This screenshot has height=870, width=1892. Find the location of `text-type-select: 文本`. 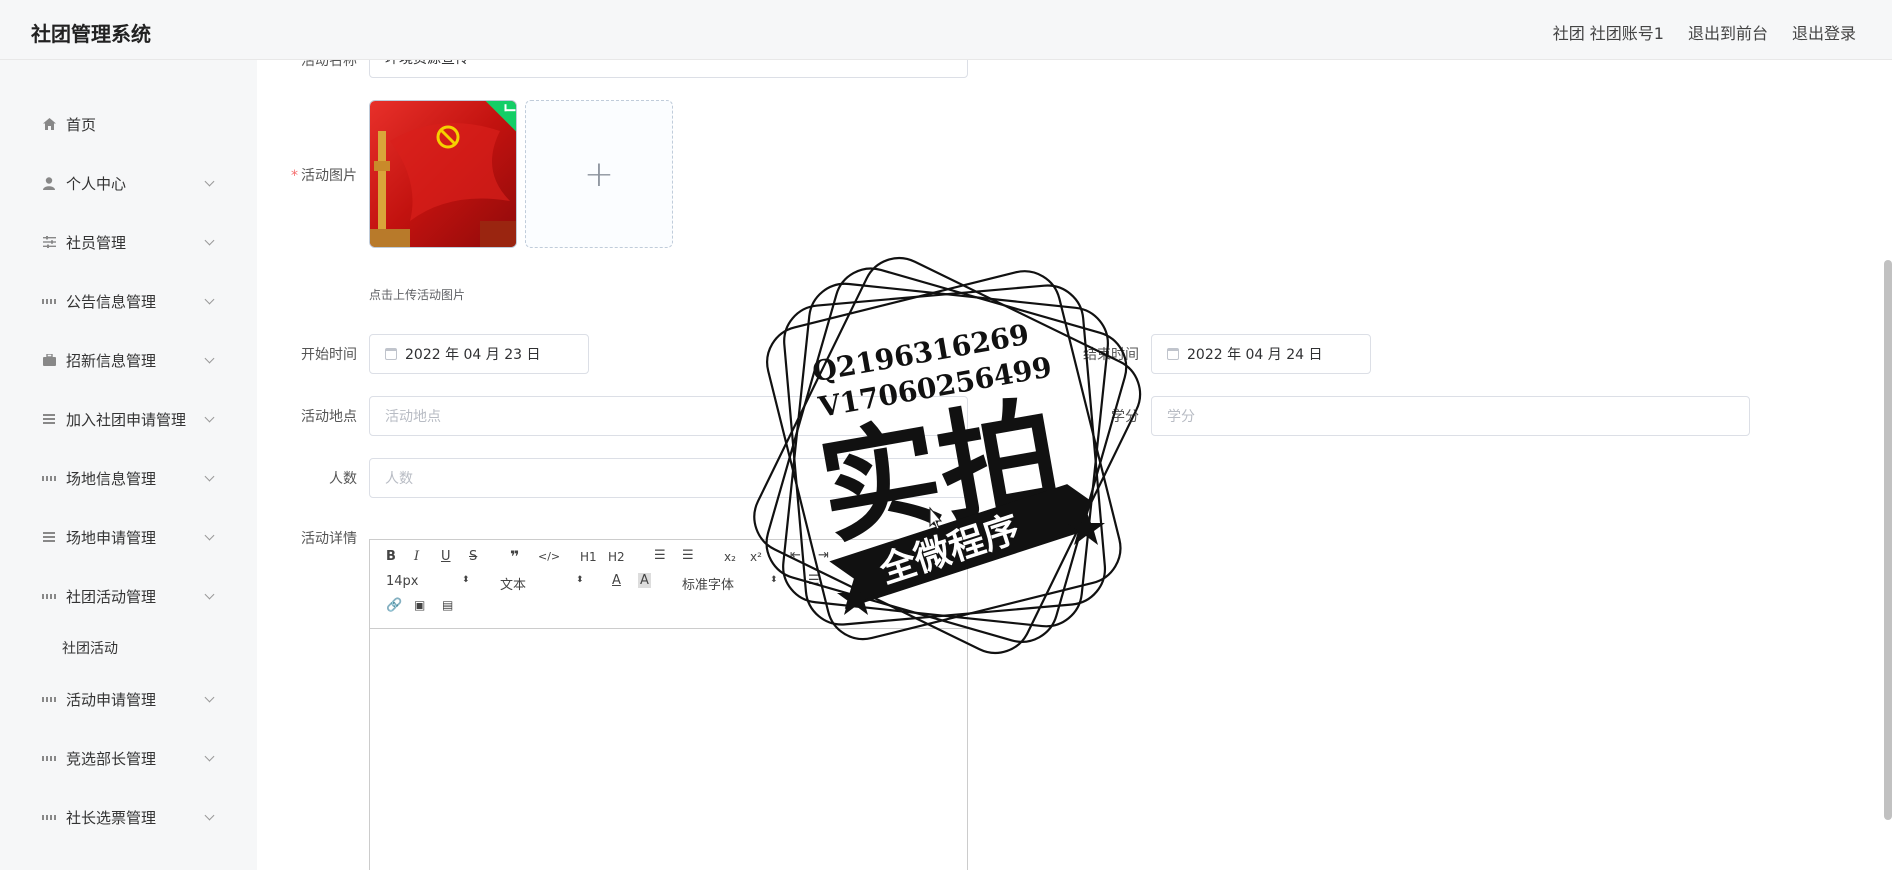

text-type-select: 文本 is located at coordinates (513, 583).